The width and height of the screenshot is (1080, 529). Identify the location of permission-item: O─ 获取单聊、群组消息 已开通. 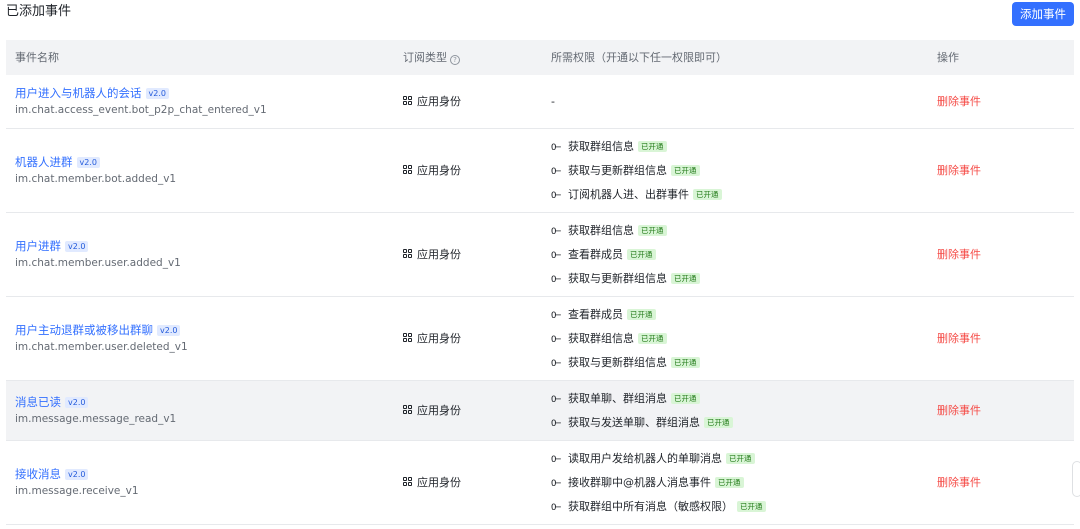
(625, 399).